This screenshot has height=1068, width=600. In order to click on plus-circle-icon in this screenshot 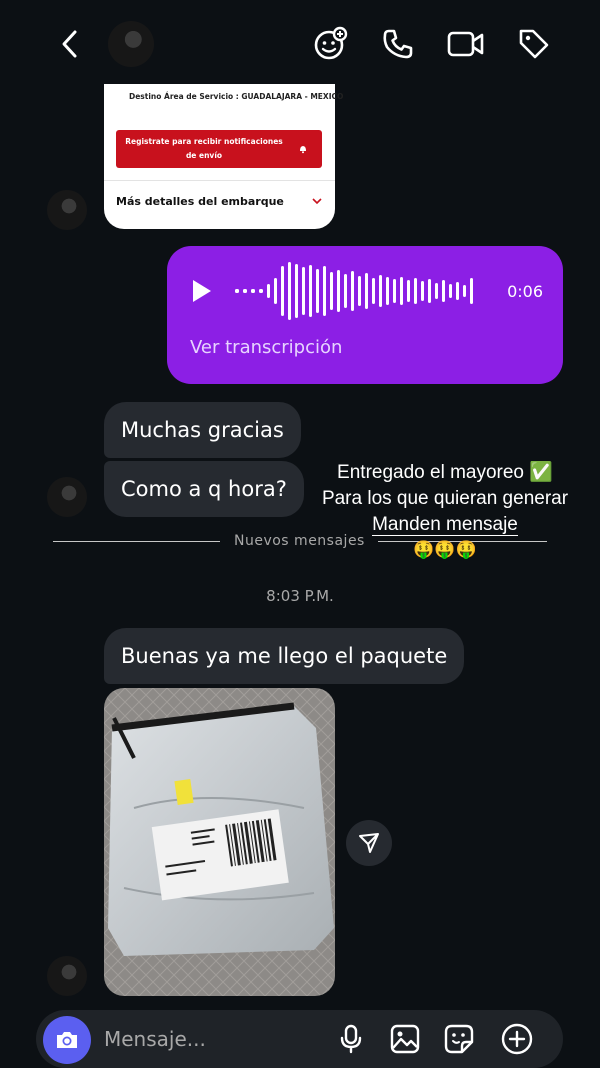, I will do `click(517, 1039)`.